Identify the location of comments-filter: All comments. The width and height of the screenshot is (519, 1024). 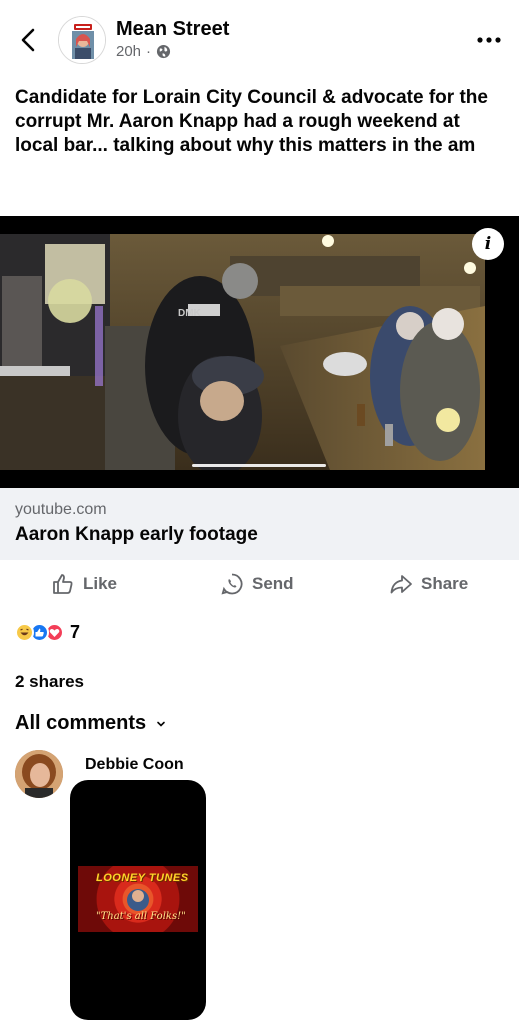
(90, 723).